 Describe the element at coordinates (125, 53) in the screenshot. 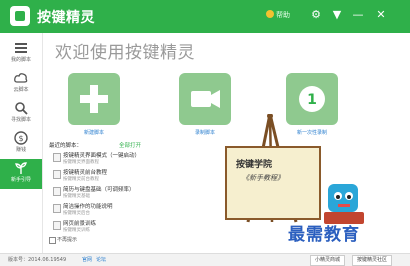

I see `welcome-heading: 欢迎使用按键精灵` at that location.